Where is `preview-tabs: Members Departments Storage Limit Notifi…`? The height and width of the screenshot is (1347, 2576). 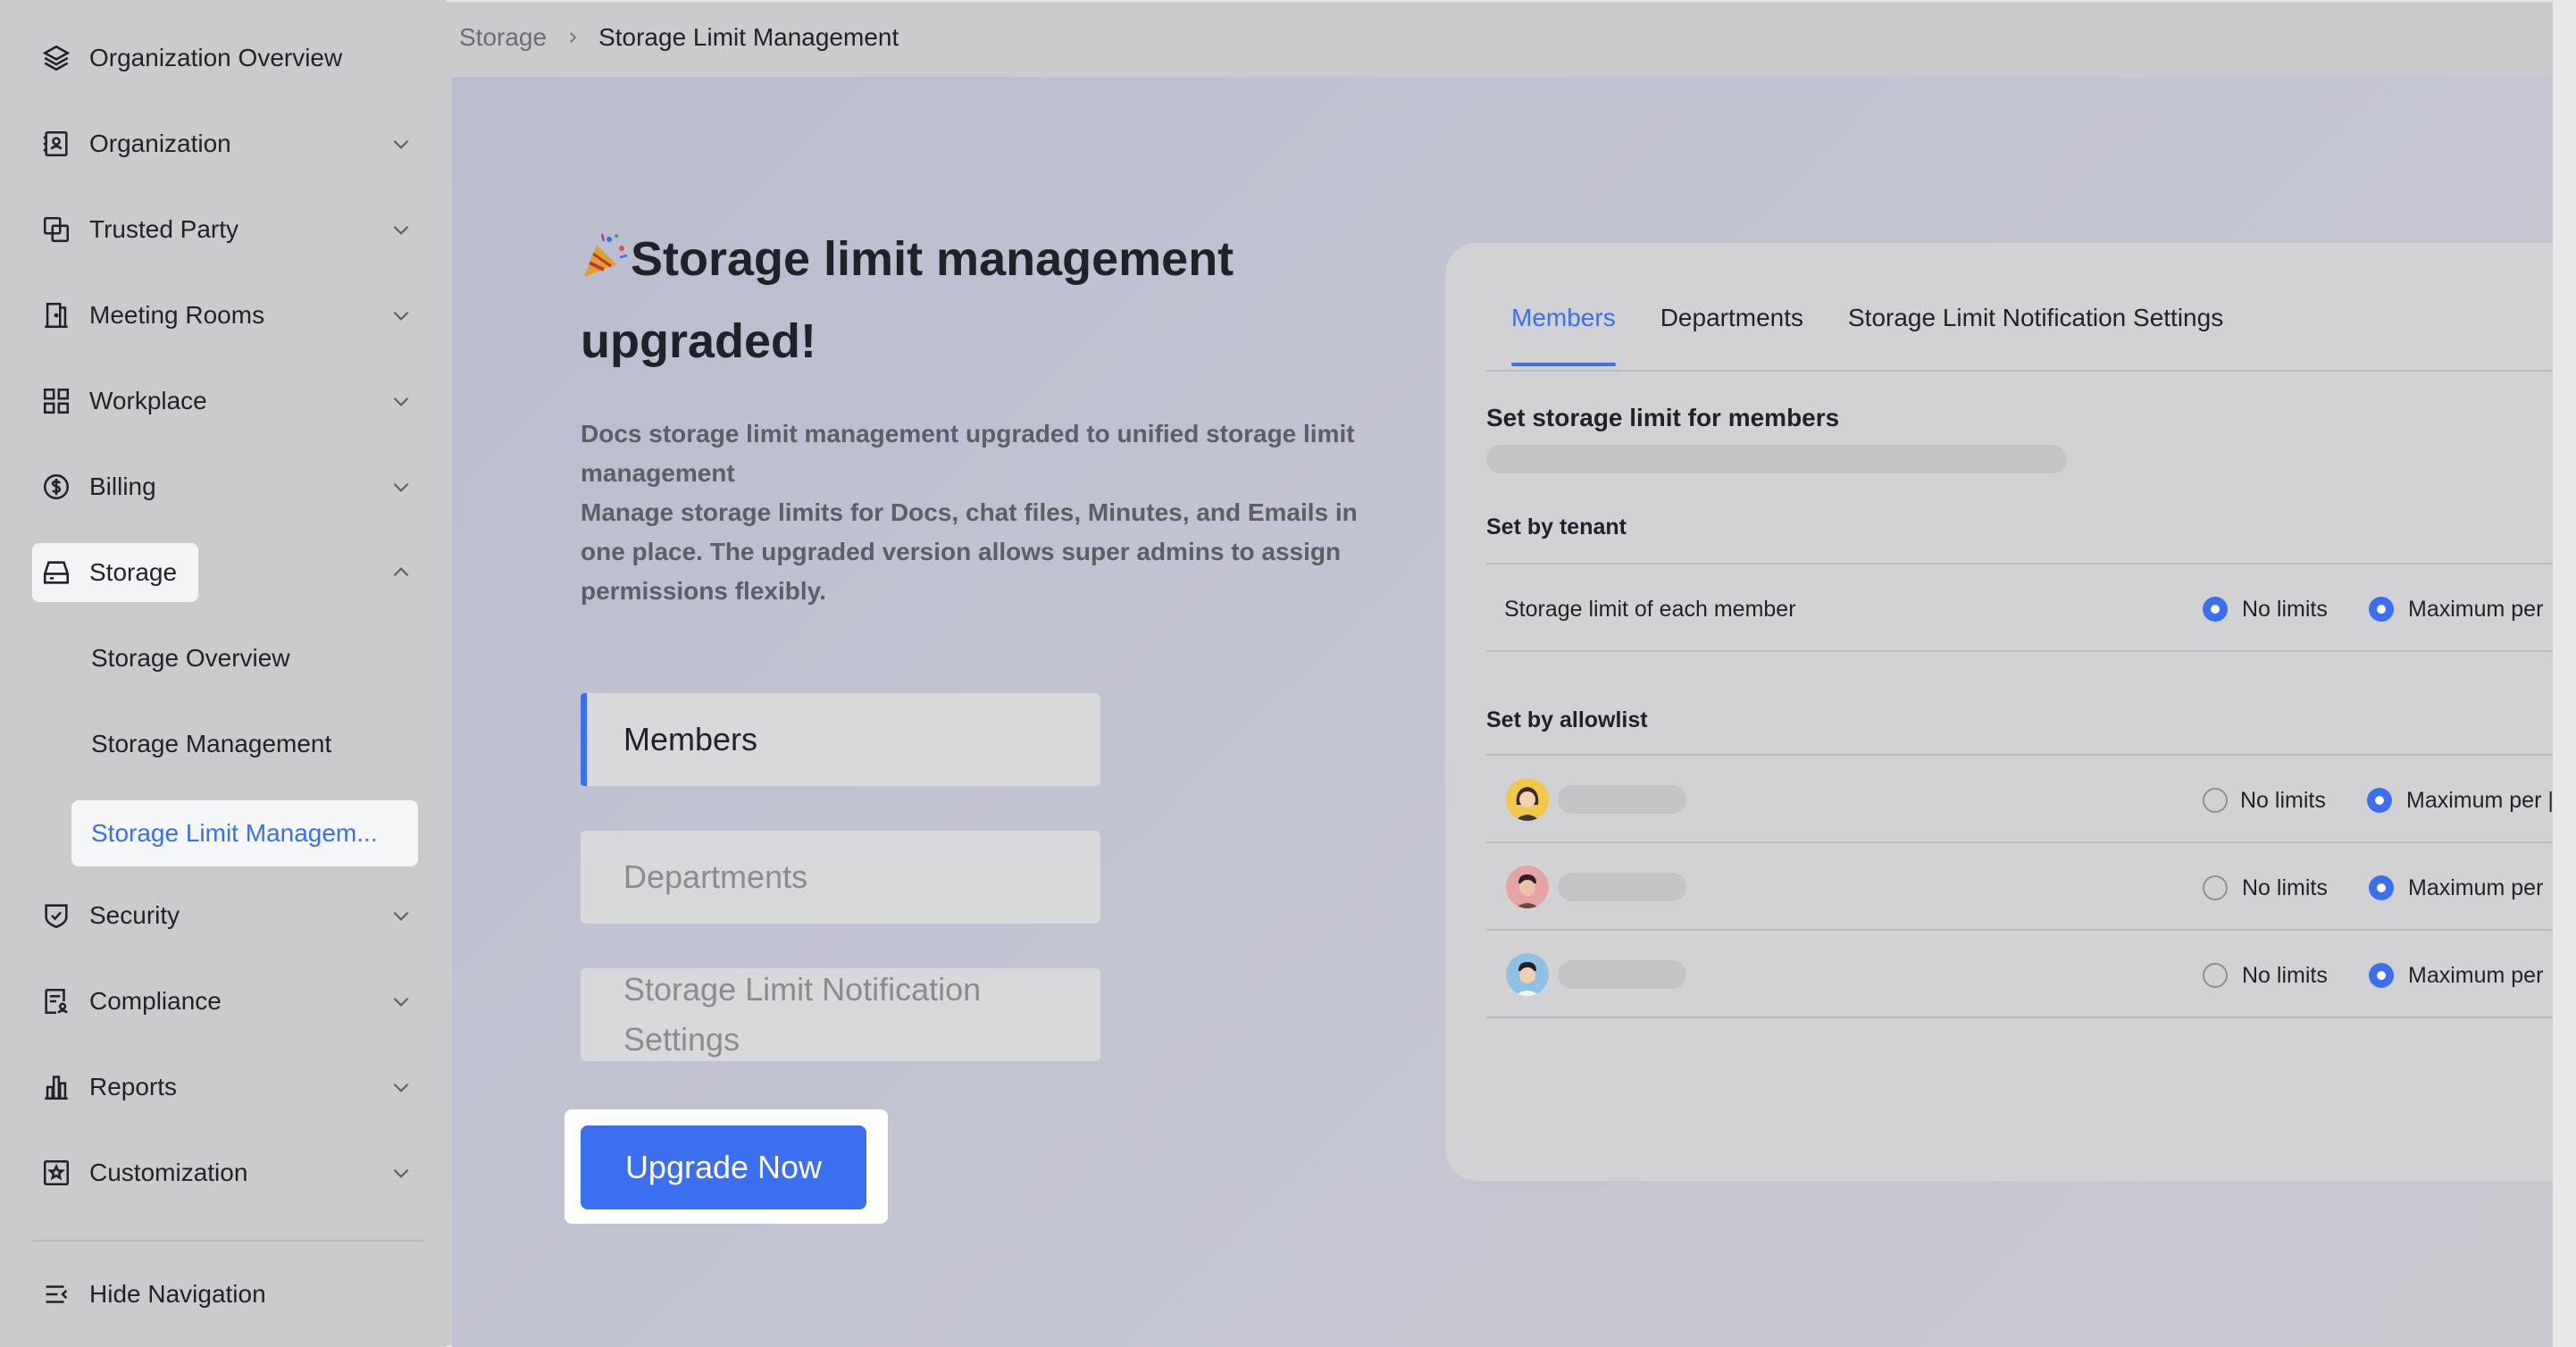
preview-tabs: Members Departments Storage Limit Notifi… is located at coordinates (1889, 339).